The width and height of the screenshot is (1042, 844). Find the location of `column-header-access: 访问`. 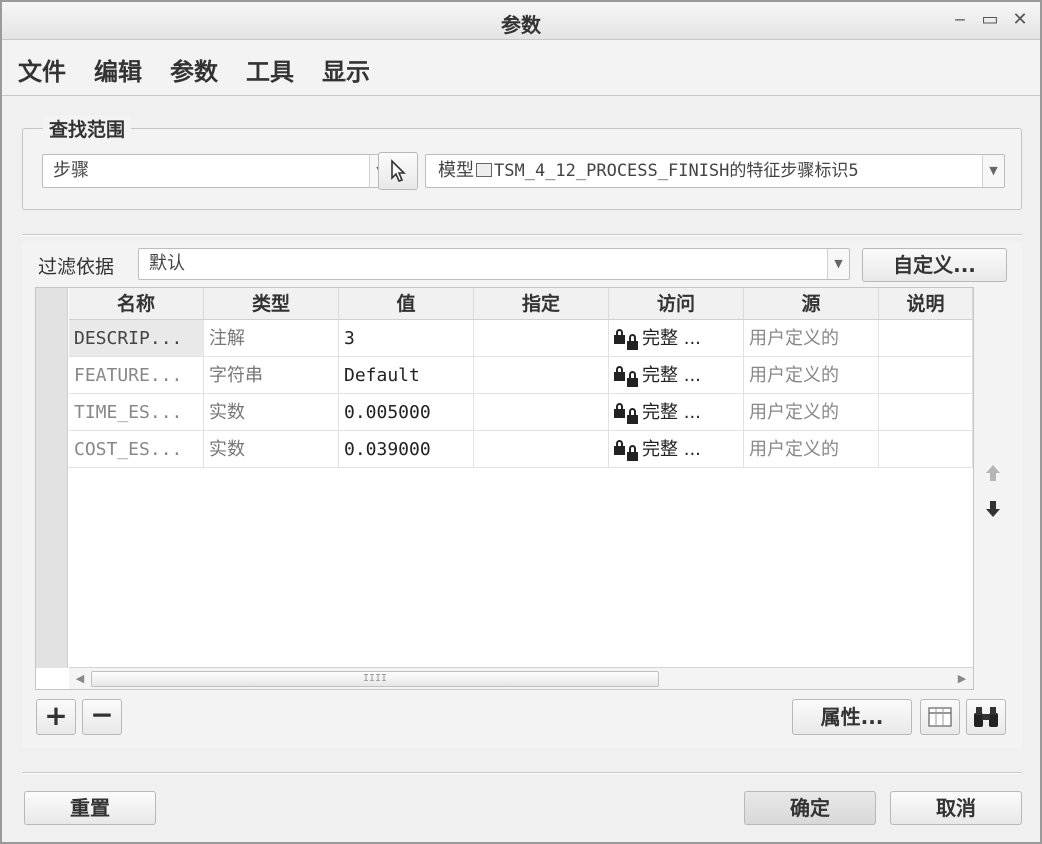

column-header-access: 访问 is located at coordinates (676, 304).